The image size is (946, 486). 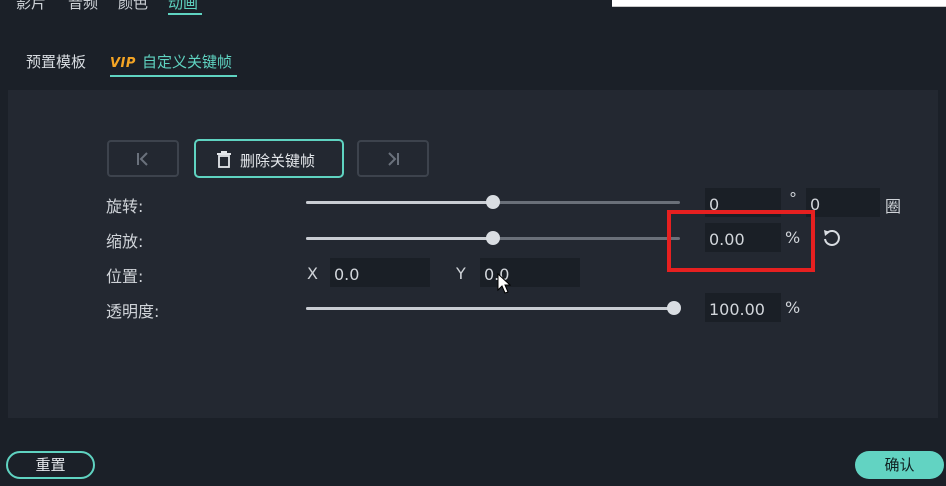 I want to click on prev-keyframe-icon, so click(x=142, y=159).